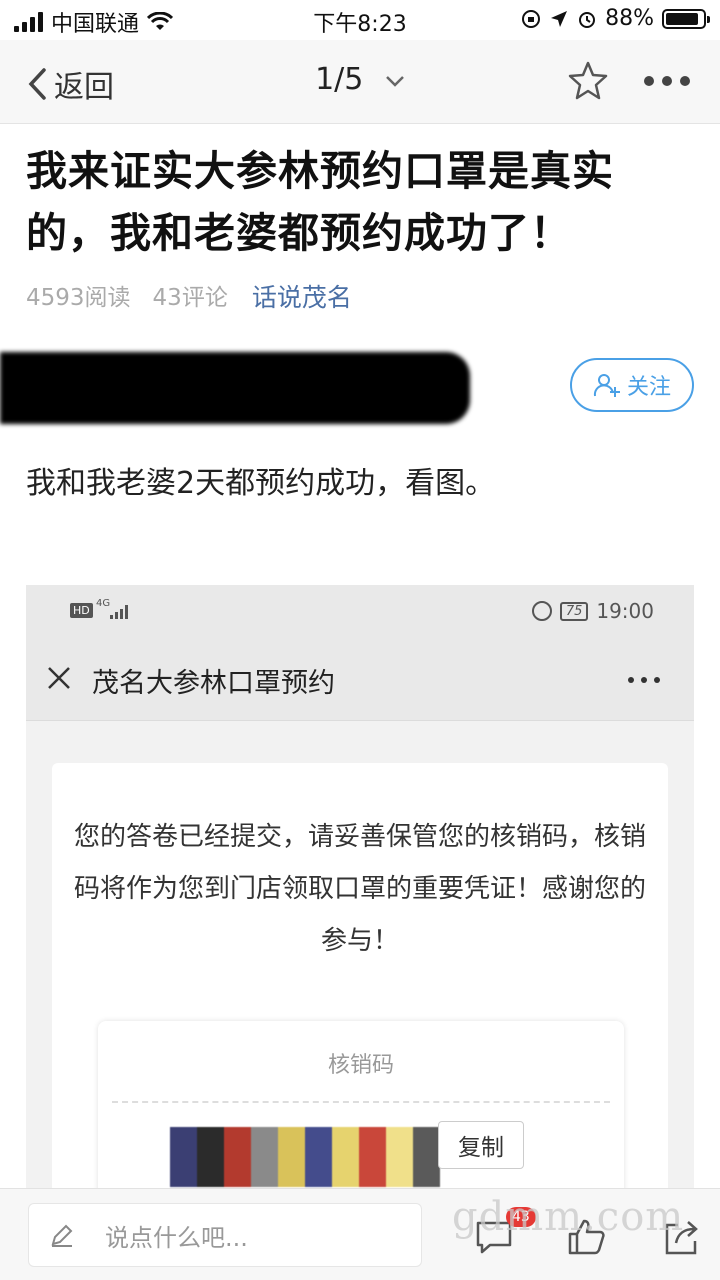  Describe the element at coordinates (339, 79) in the screenshot. I see `pager-label: 1/5` at that location.